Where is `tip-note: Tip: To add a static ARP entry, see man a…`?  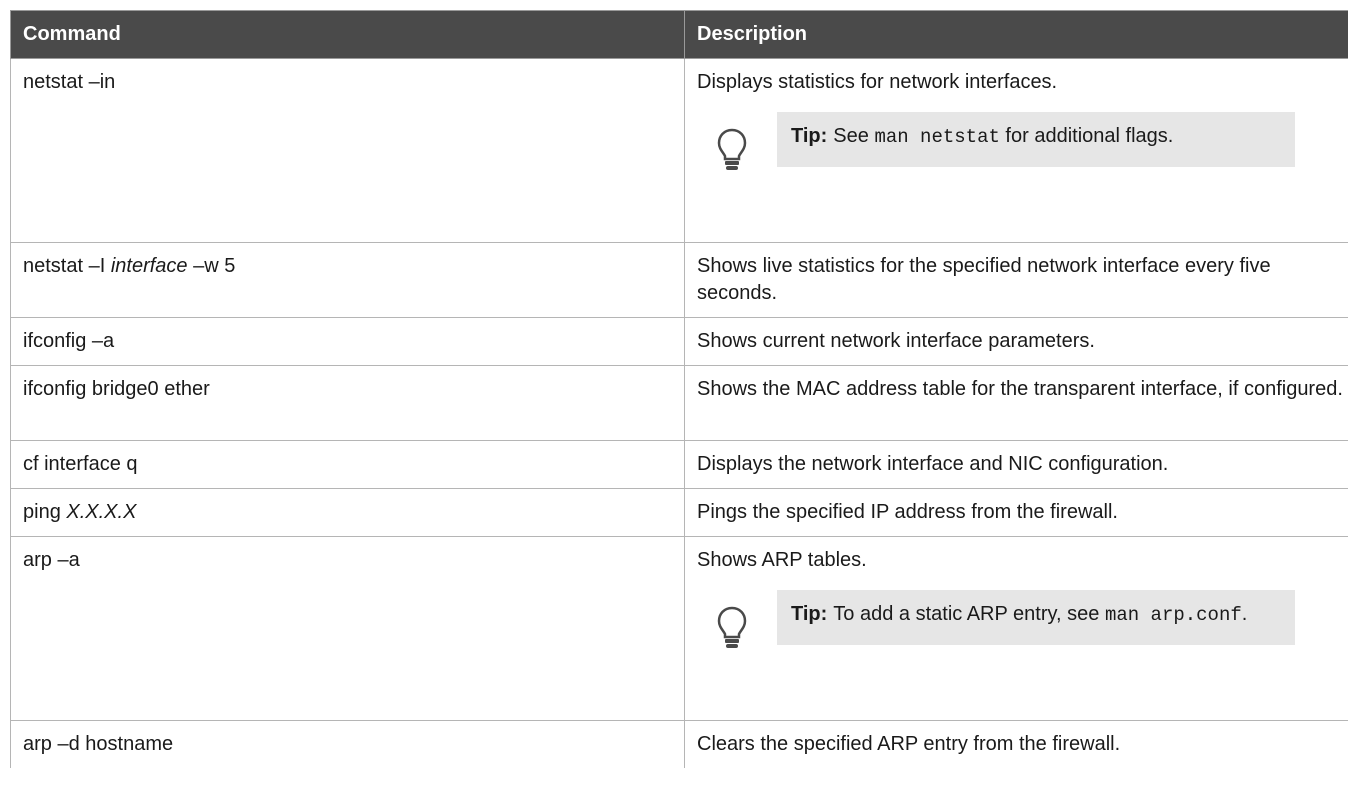
tip-note: Tip: To add a static ARP entry, see man a… is located at coordinates (1020, 620).